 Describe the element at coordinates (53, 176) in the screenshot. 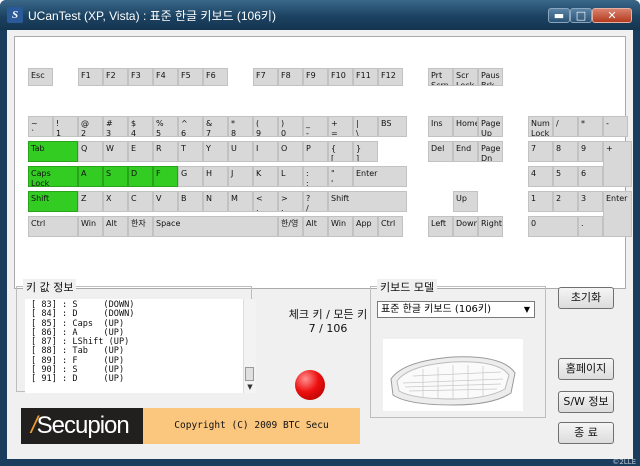

I see `key-caps-lock-58: Caps Lock` at that location.